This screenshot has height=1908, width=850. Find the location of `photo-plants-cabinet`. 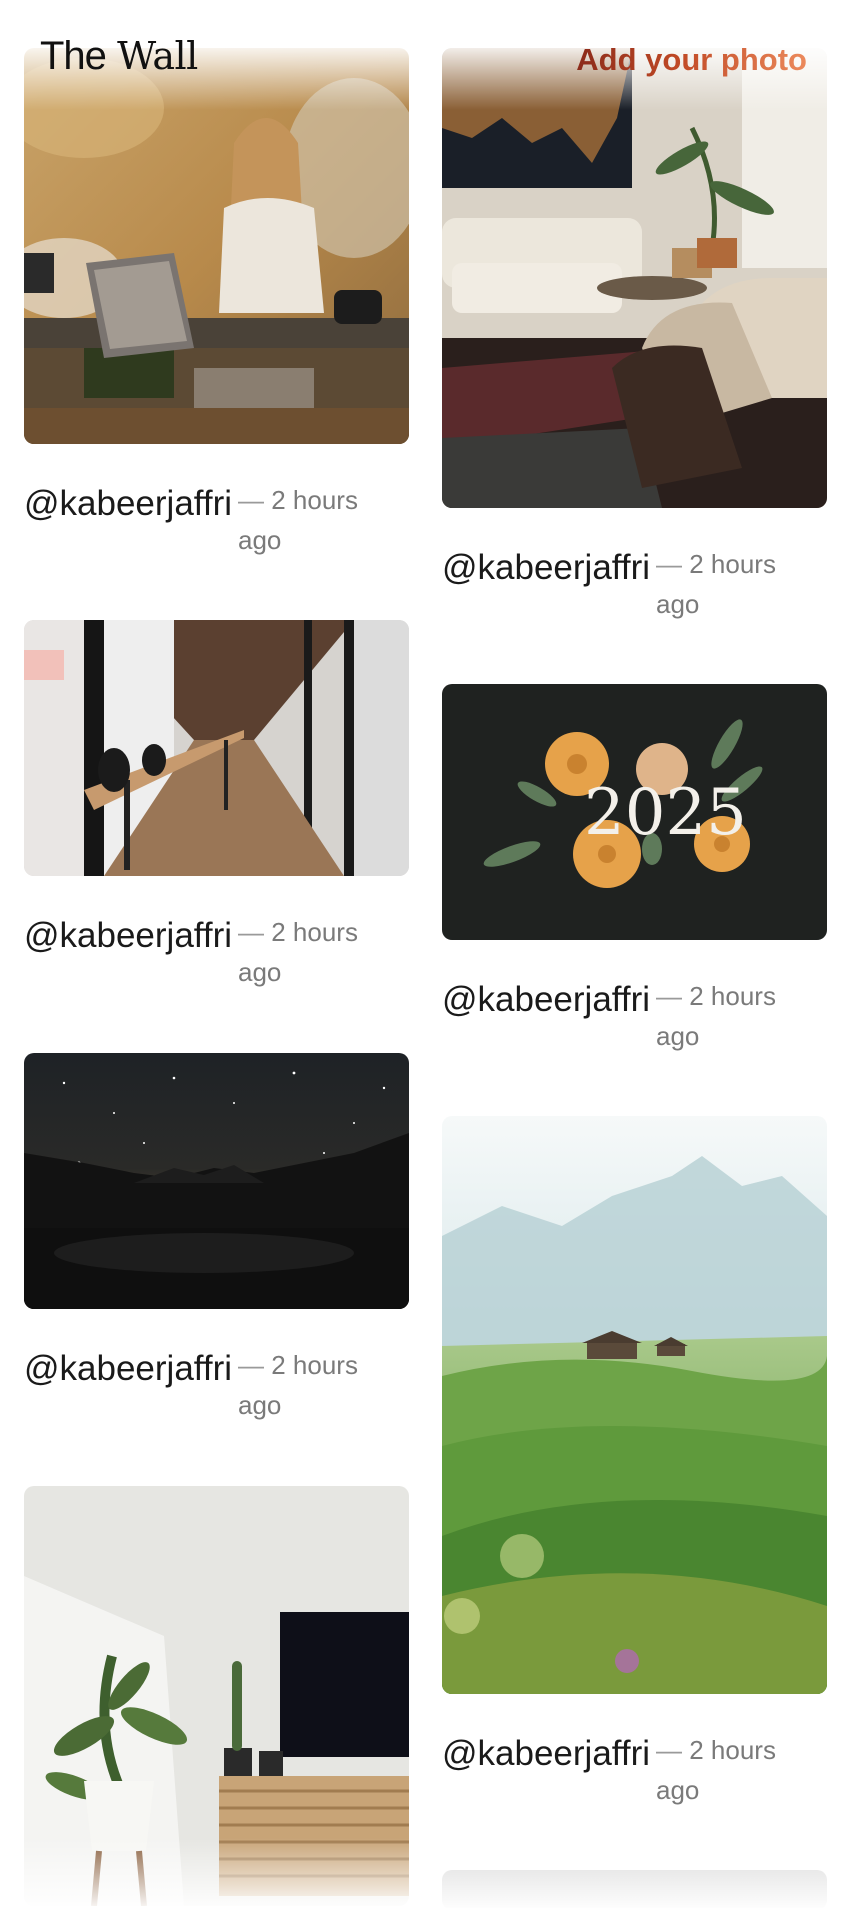

photo-plants-cabinet is located at coordinates (216, 1696).